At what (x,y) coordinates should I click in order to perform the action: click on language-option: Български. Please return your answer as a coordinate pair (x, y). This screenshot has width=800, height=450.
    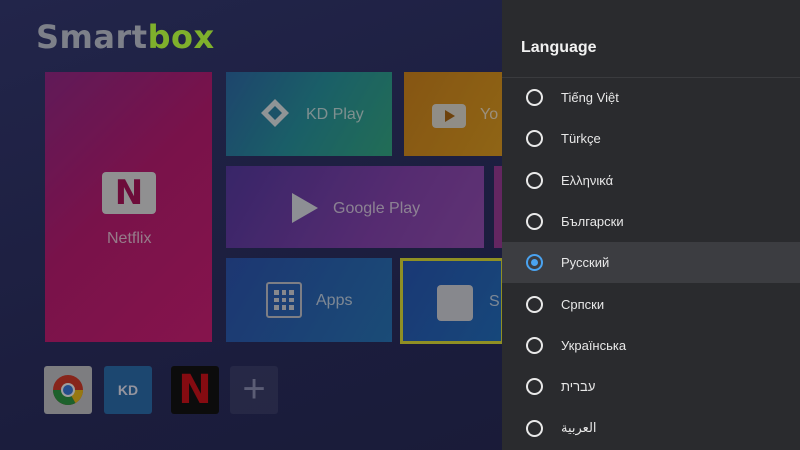
    Looking at the image, I should click on (651, 221).